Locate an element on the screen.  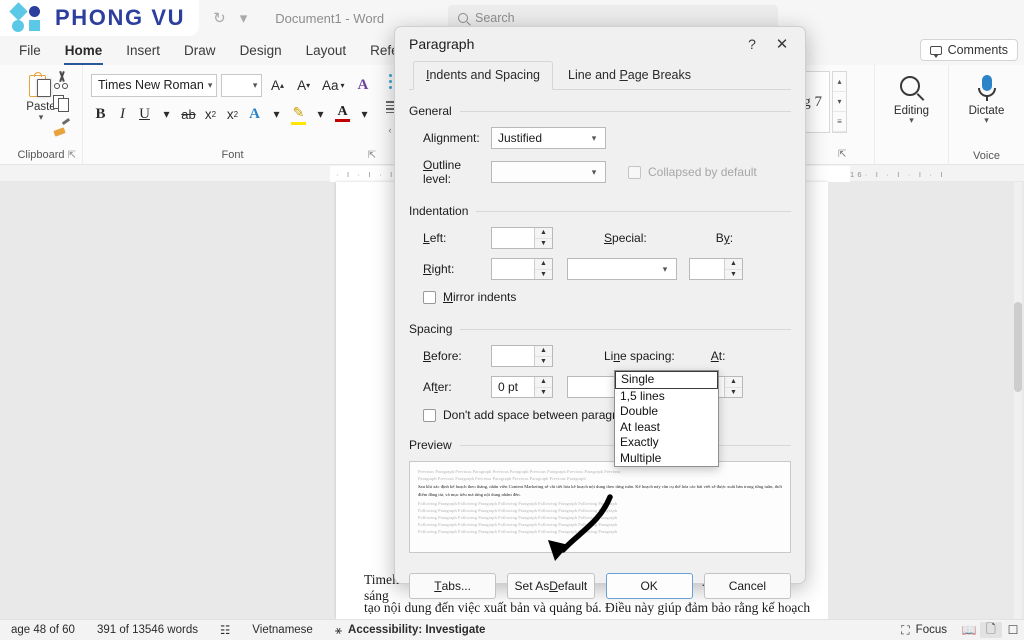
tab-file: File is located at coordinates (30, 50).